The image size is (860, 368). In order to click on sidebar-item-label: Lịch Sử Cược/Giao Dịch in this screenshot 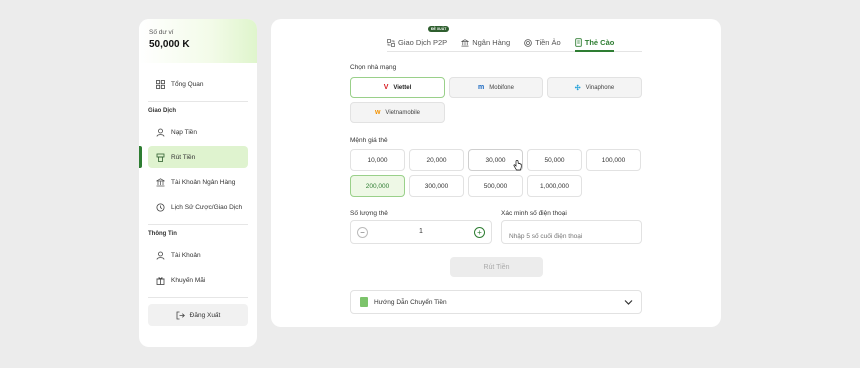, I will do `click(207, 207)`.